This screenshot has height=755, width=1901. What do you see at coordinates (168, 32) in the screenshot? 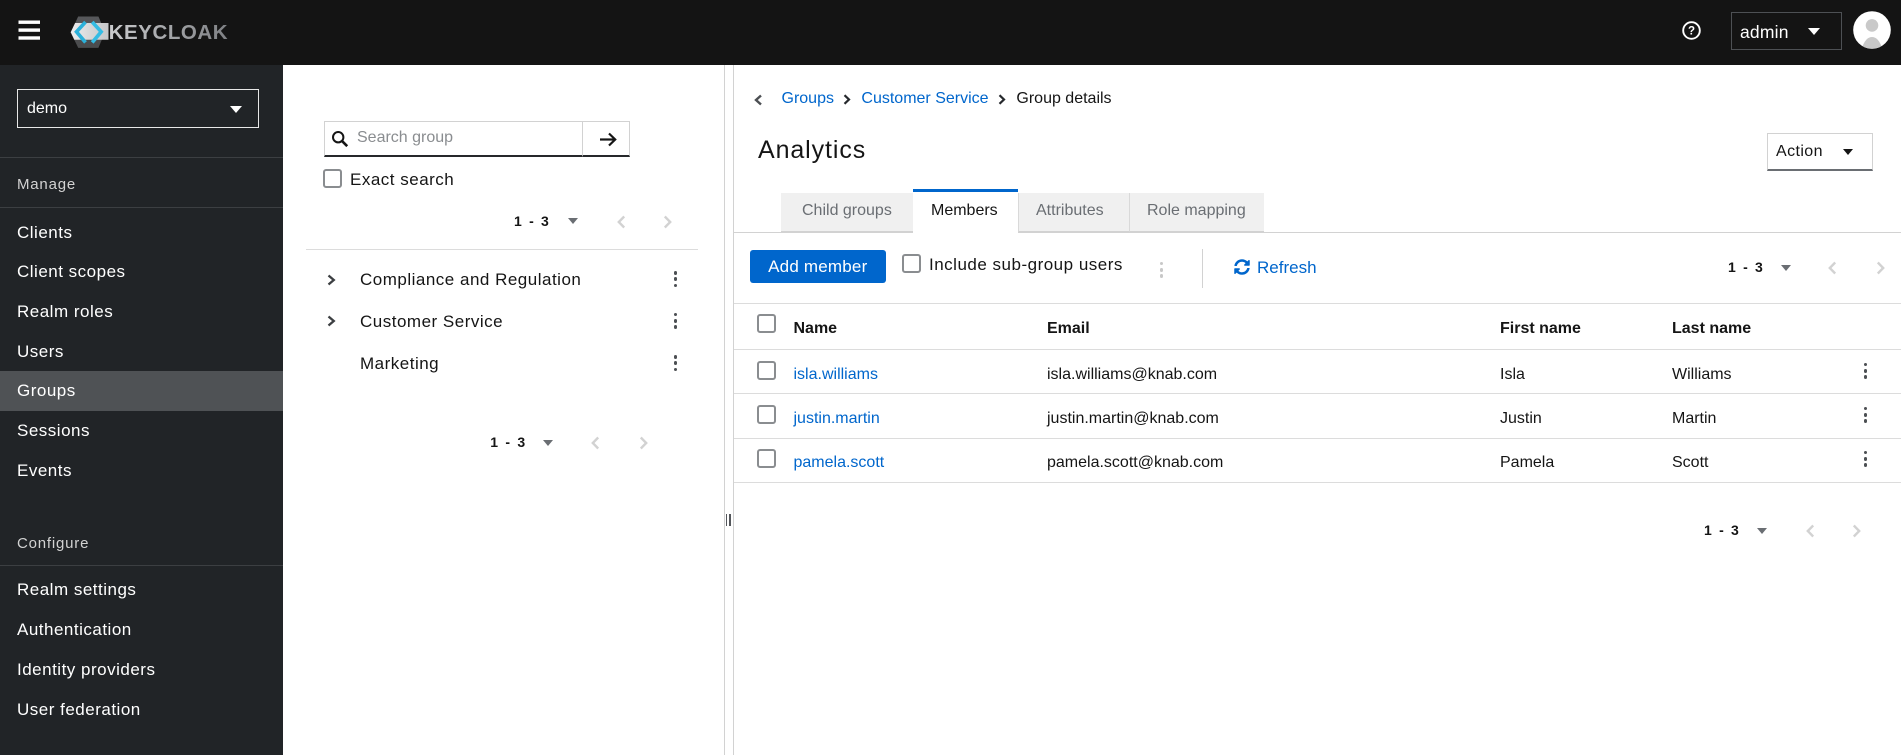
I see `svg-text: KEYCLOAK` at bounding box center [168, 32].